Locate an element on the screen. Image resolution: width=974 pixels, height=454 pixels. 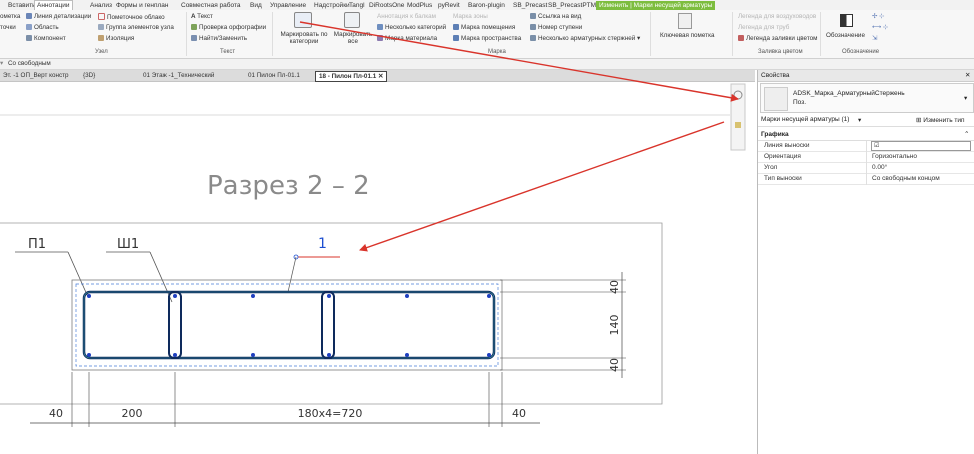
red-arrow-to-properties is located at coordinates (519, 61).